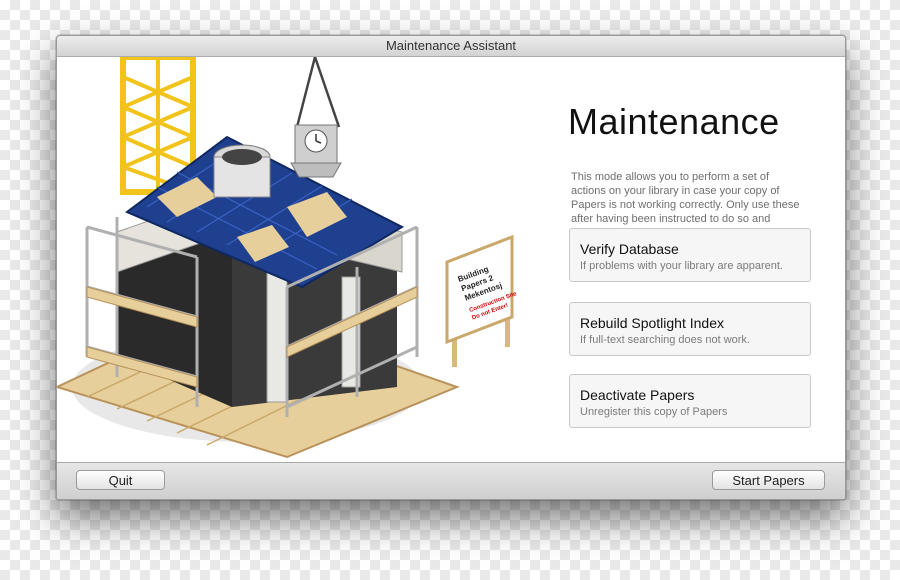 This screenshot has width=900, height=580. What do you see at coordinates (652, 323) in the screenshot?
I see `option-title: Rebuild Spotlight Index` at bounding box center [652, 323].